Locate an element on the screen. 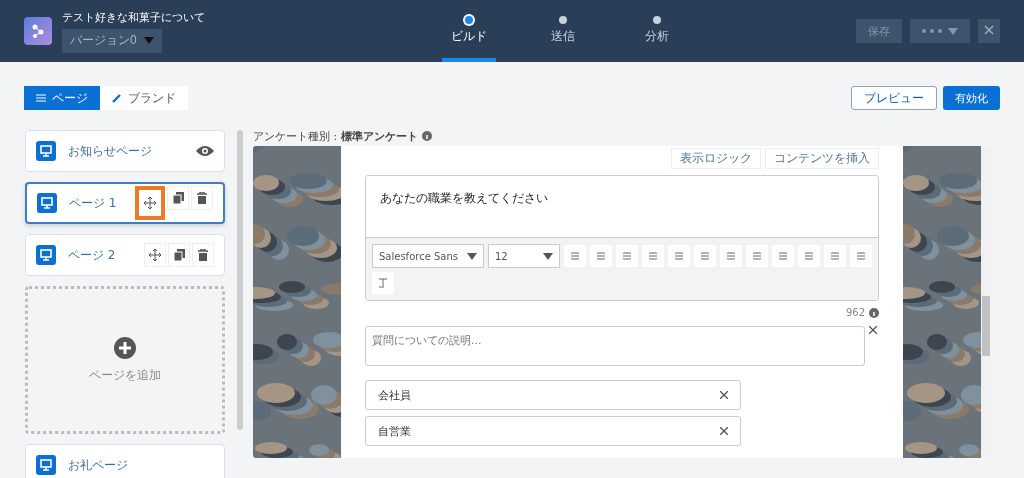 The height and width of the screenshot is (478, 1024). answer-option-field: 会社員 is located at coordinates (553, 395).